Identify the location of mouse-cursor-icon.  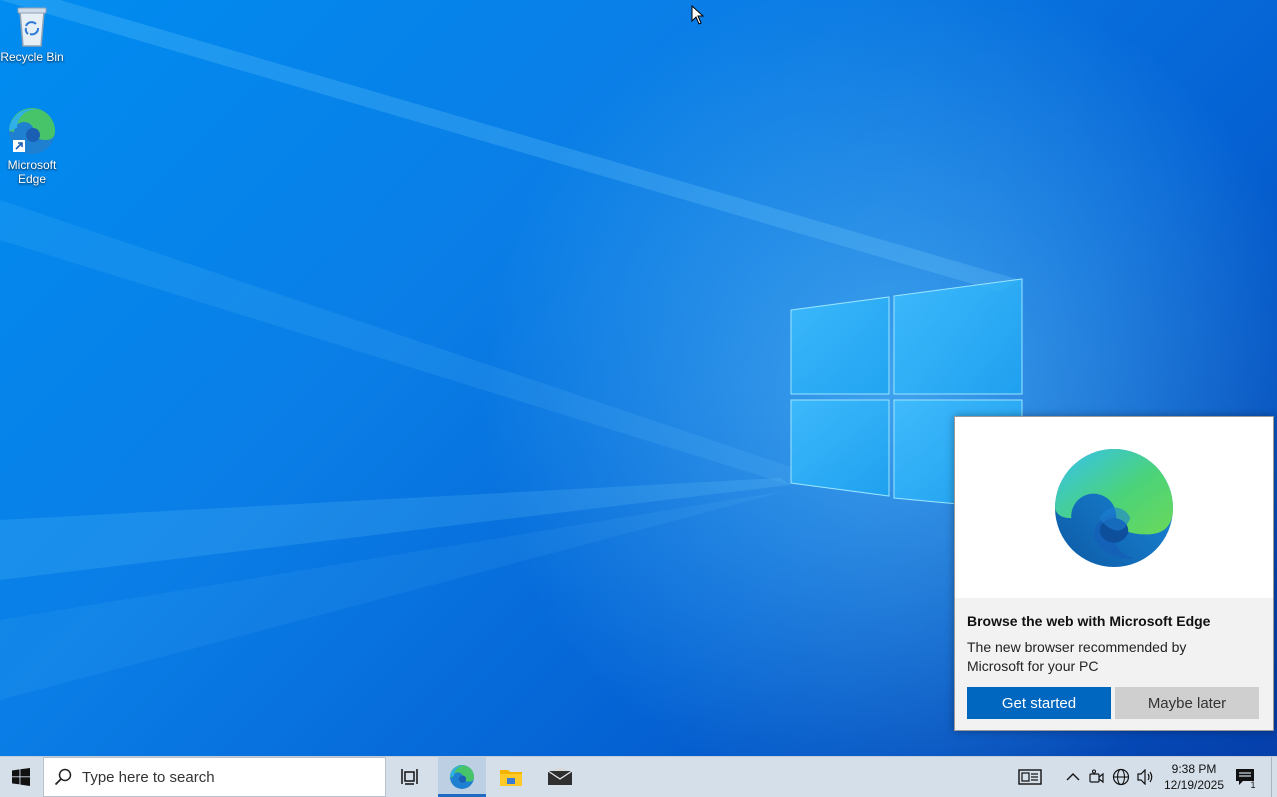
(698, 15).